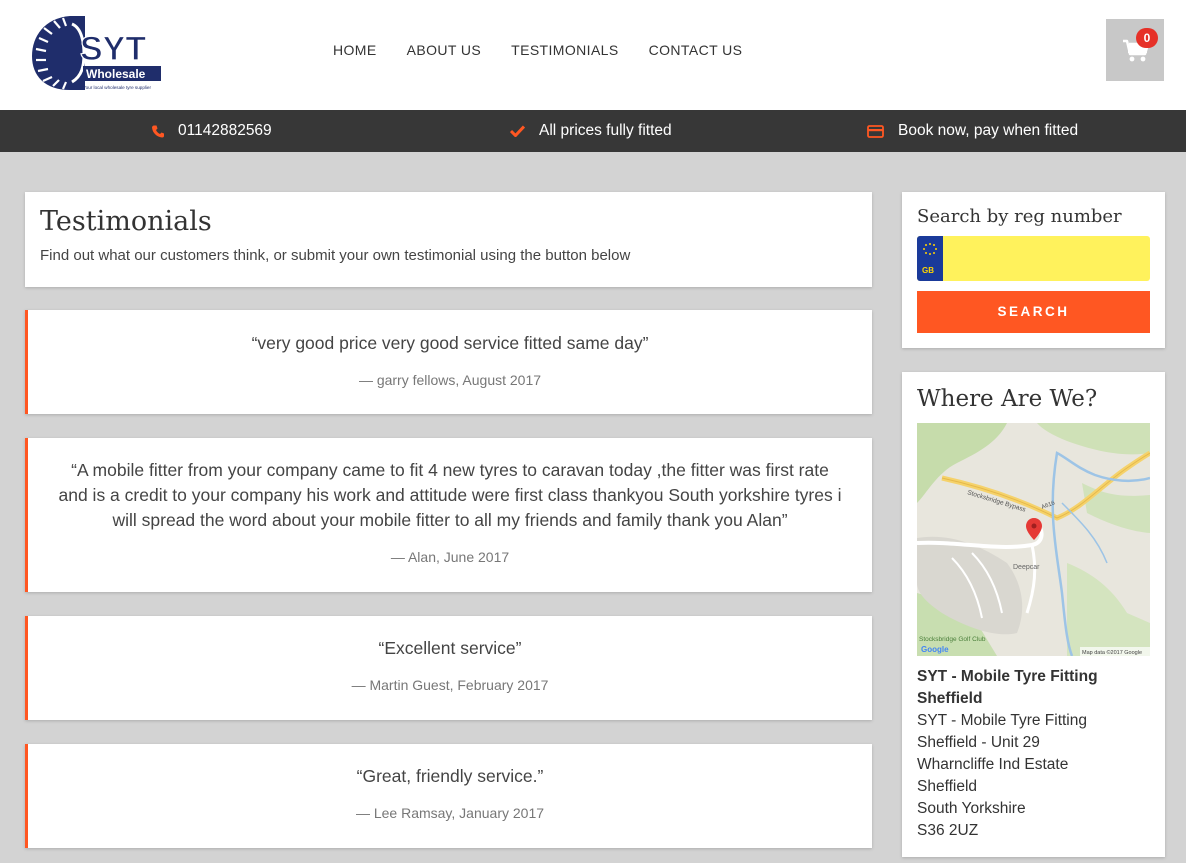 The height and width of the screenshot is (863, 1186). What do you see at coordinates (1112, 652) in the screenshot?
I see `svg-text: Map data ©2017 Google` at bounding box center [1112, 652].